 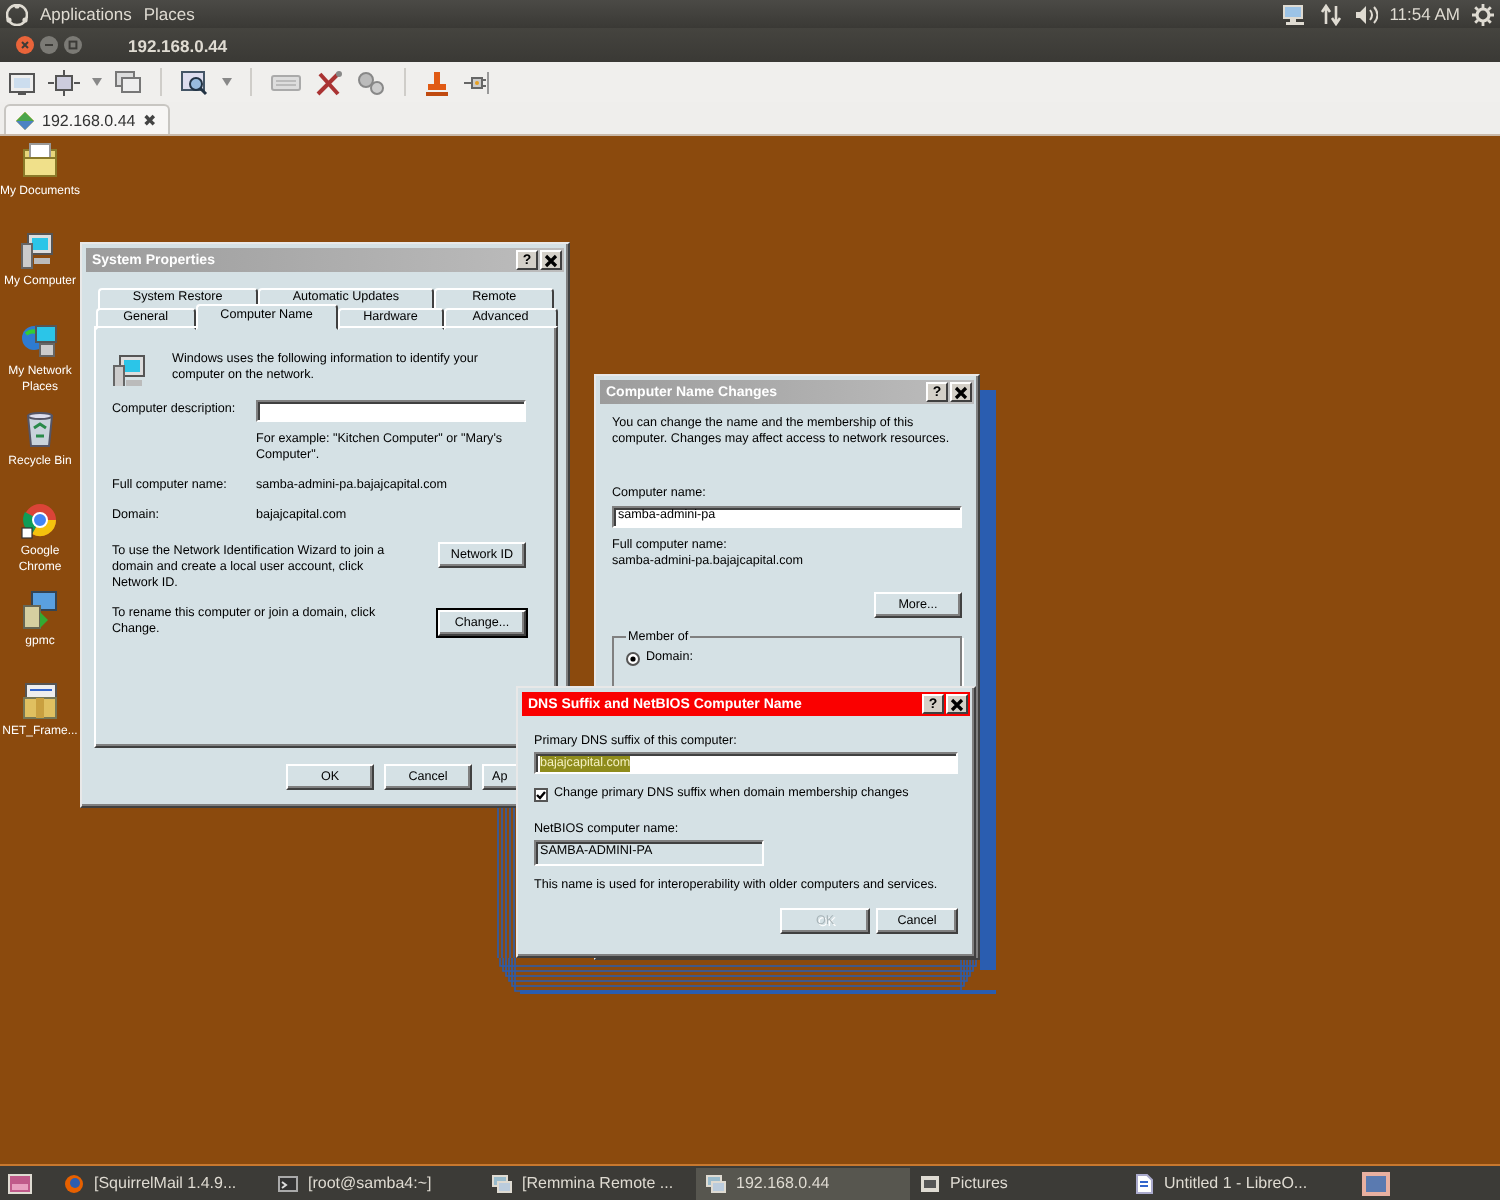 What do you see at coordinates (195, 82) in the screenshot?
I see `zoom-icon` at bounding box center [195, 82].